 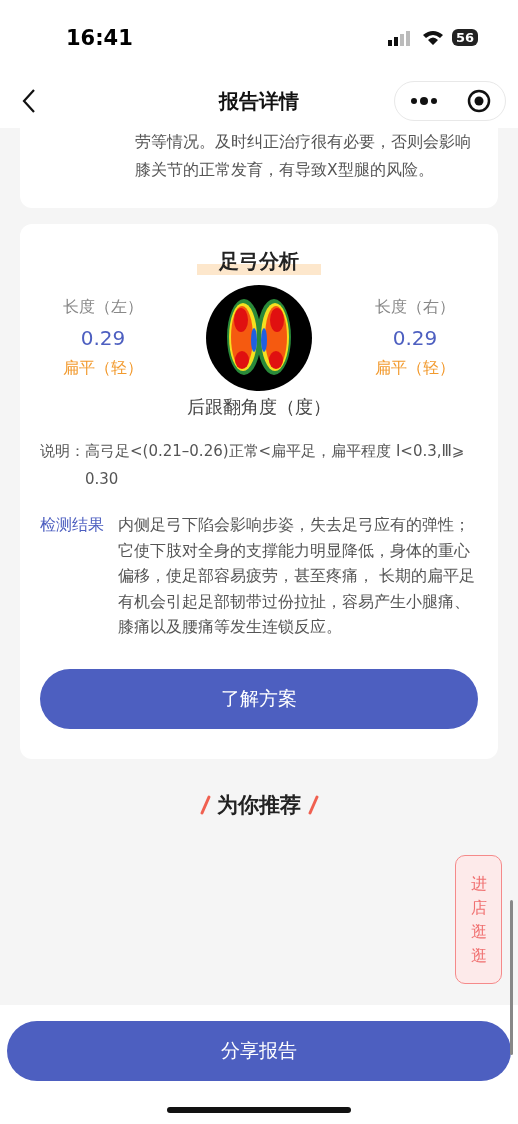 What do you see at coordinates (432, 37) in the screenshot?
I see `wifi-icon` at bounding box center [432, 37].